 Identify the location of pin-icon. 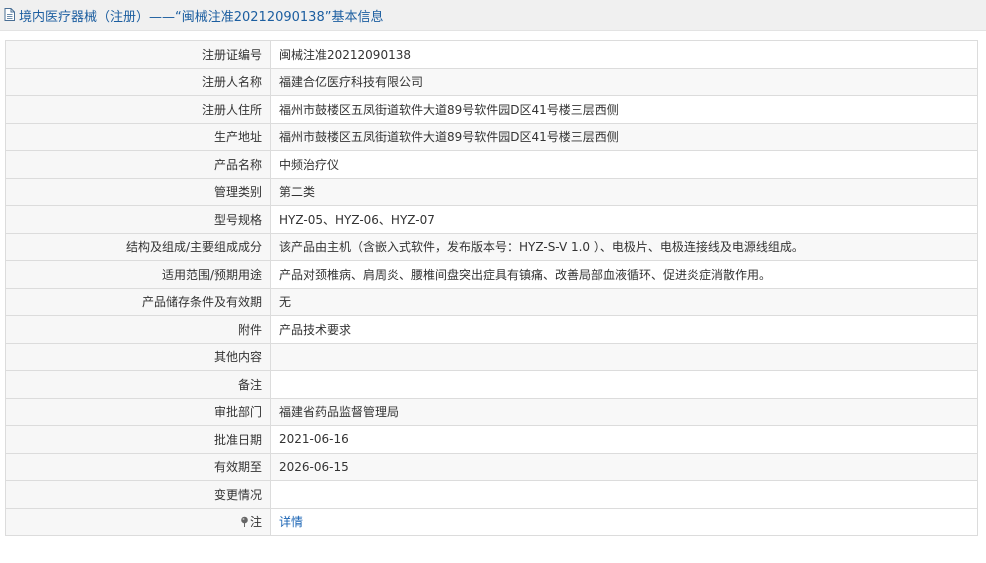
(244, 522).